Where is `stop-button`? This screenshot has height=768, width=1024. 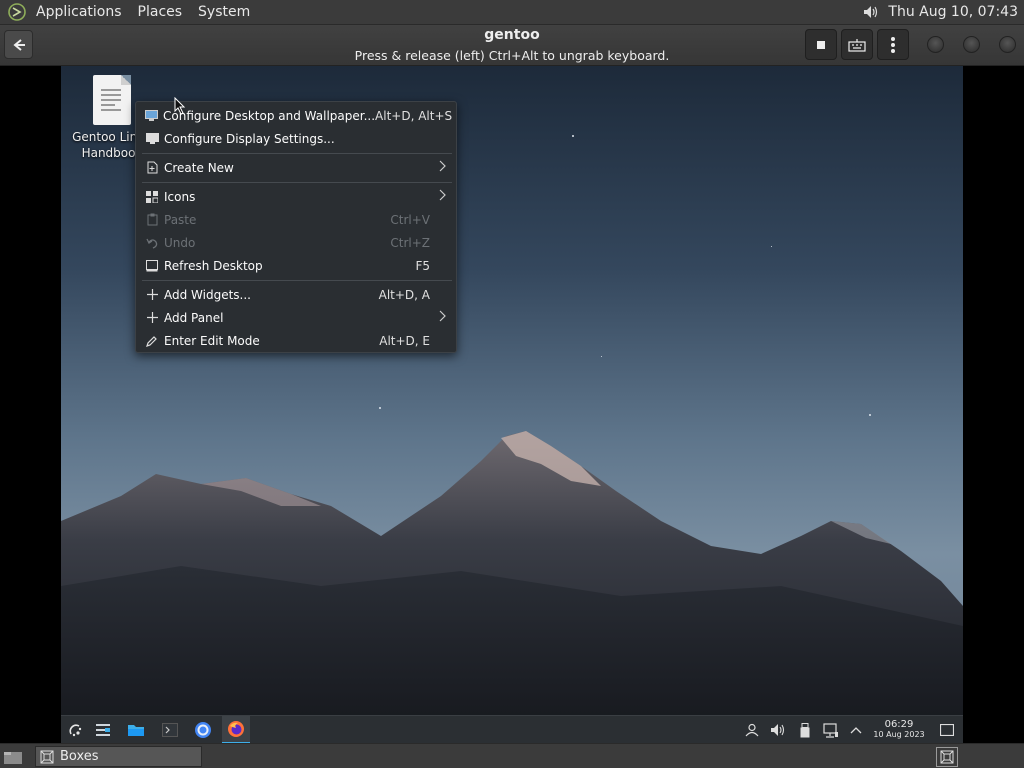
stop-button is located at coordinates (821, 44).